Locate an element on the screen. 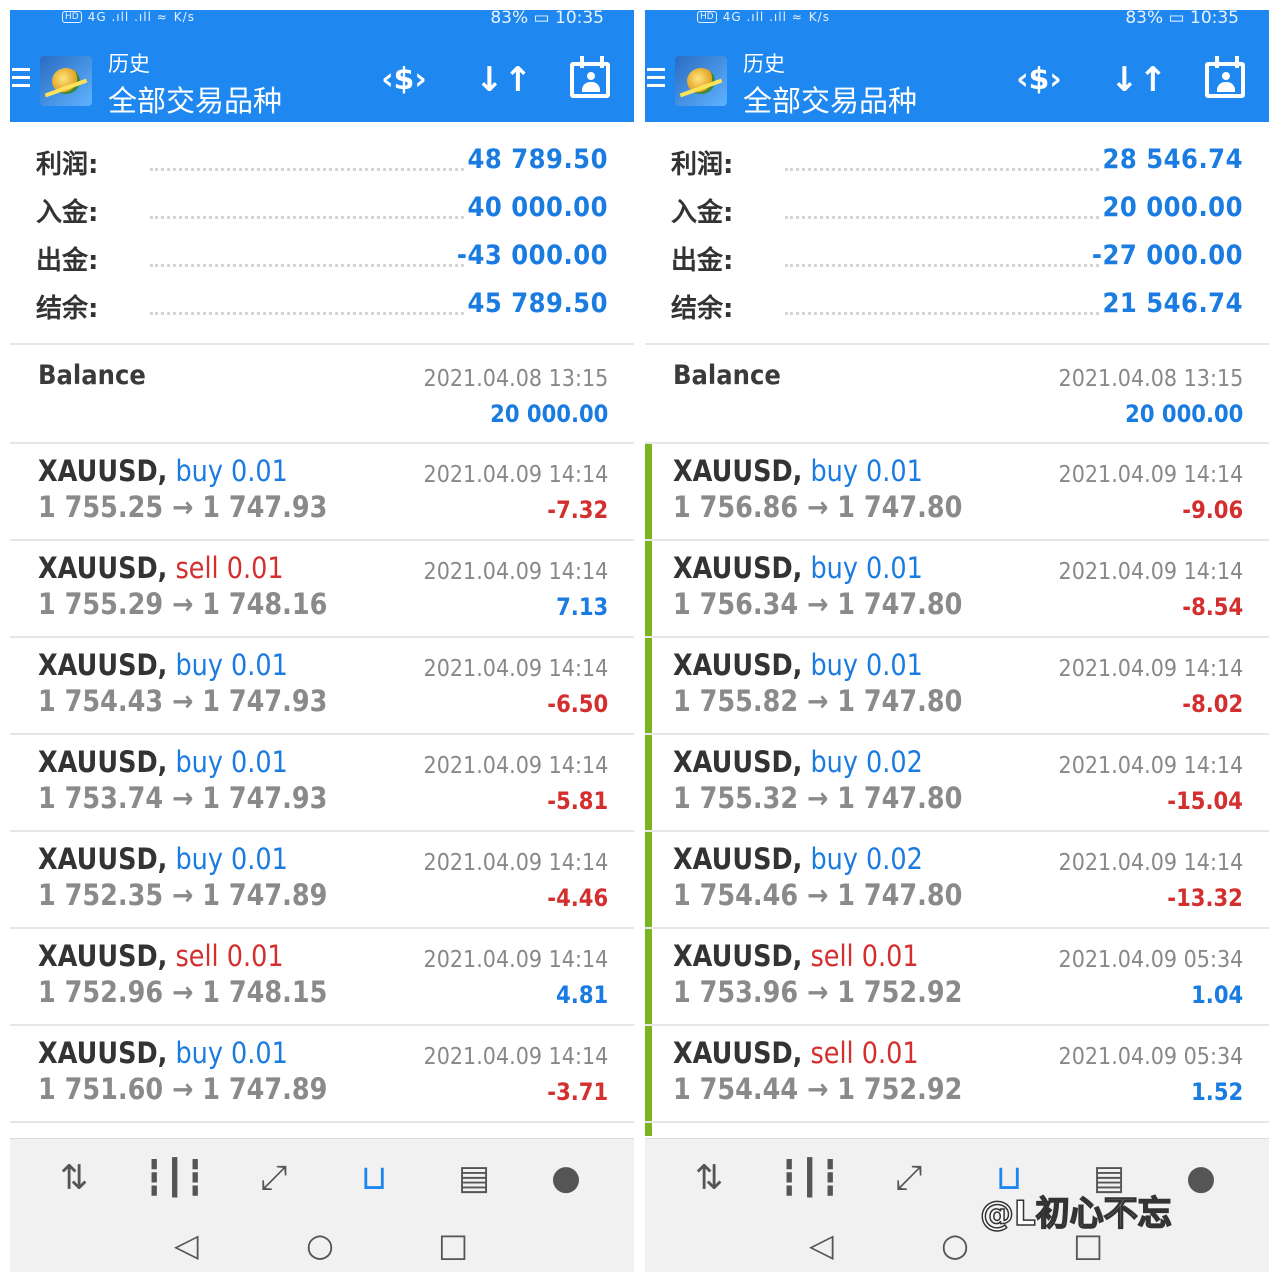 Image resolution: width=1280 pixels, height=1280 pixels. summary-row-withdrawal: 出金: -43 000.00 is located at coordinates (322, 258).